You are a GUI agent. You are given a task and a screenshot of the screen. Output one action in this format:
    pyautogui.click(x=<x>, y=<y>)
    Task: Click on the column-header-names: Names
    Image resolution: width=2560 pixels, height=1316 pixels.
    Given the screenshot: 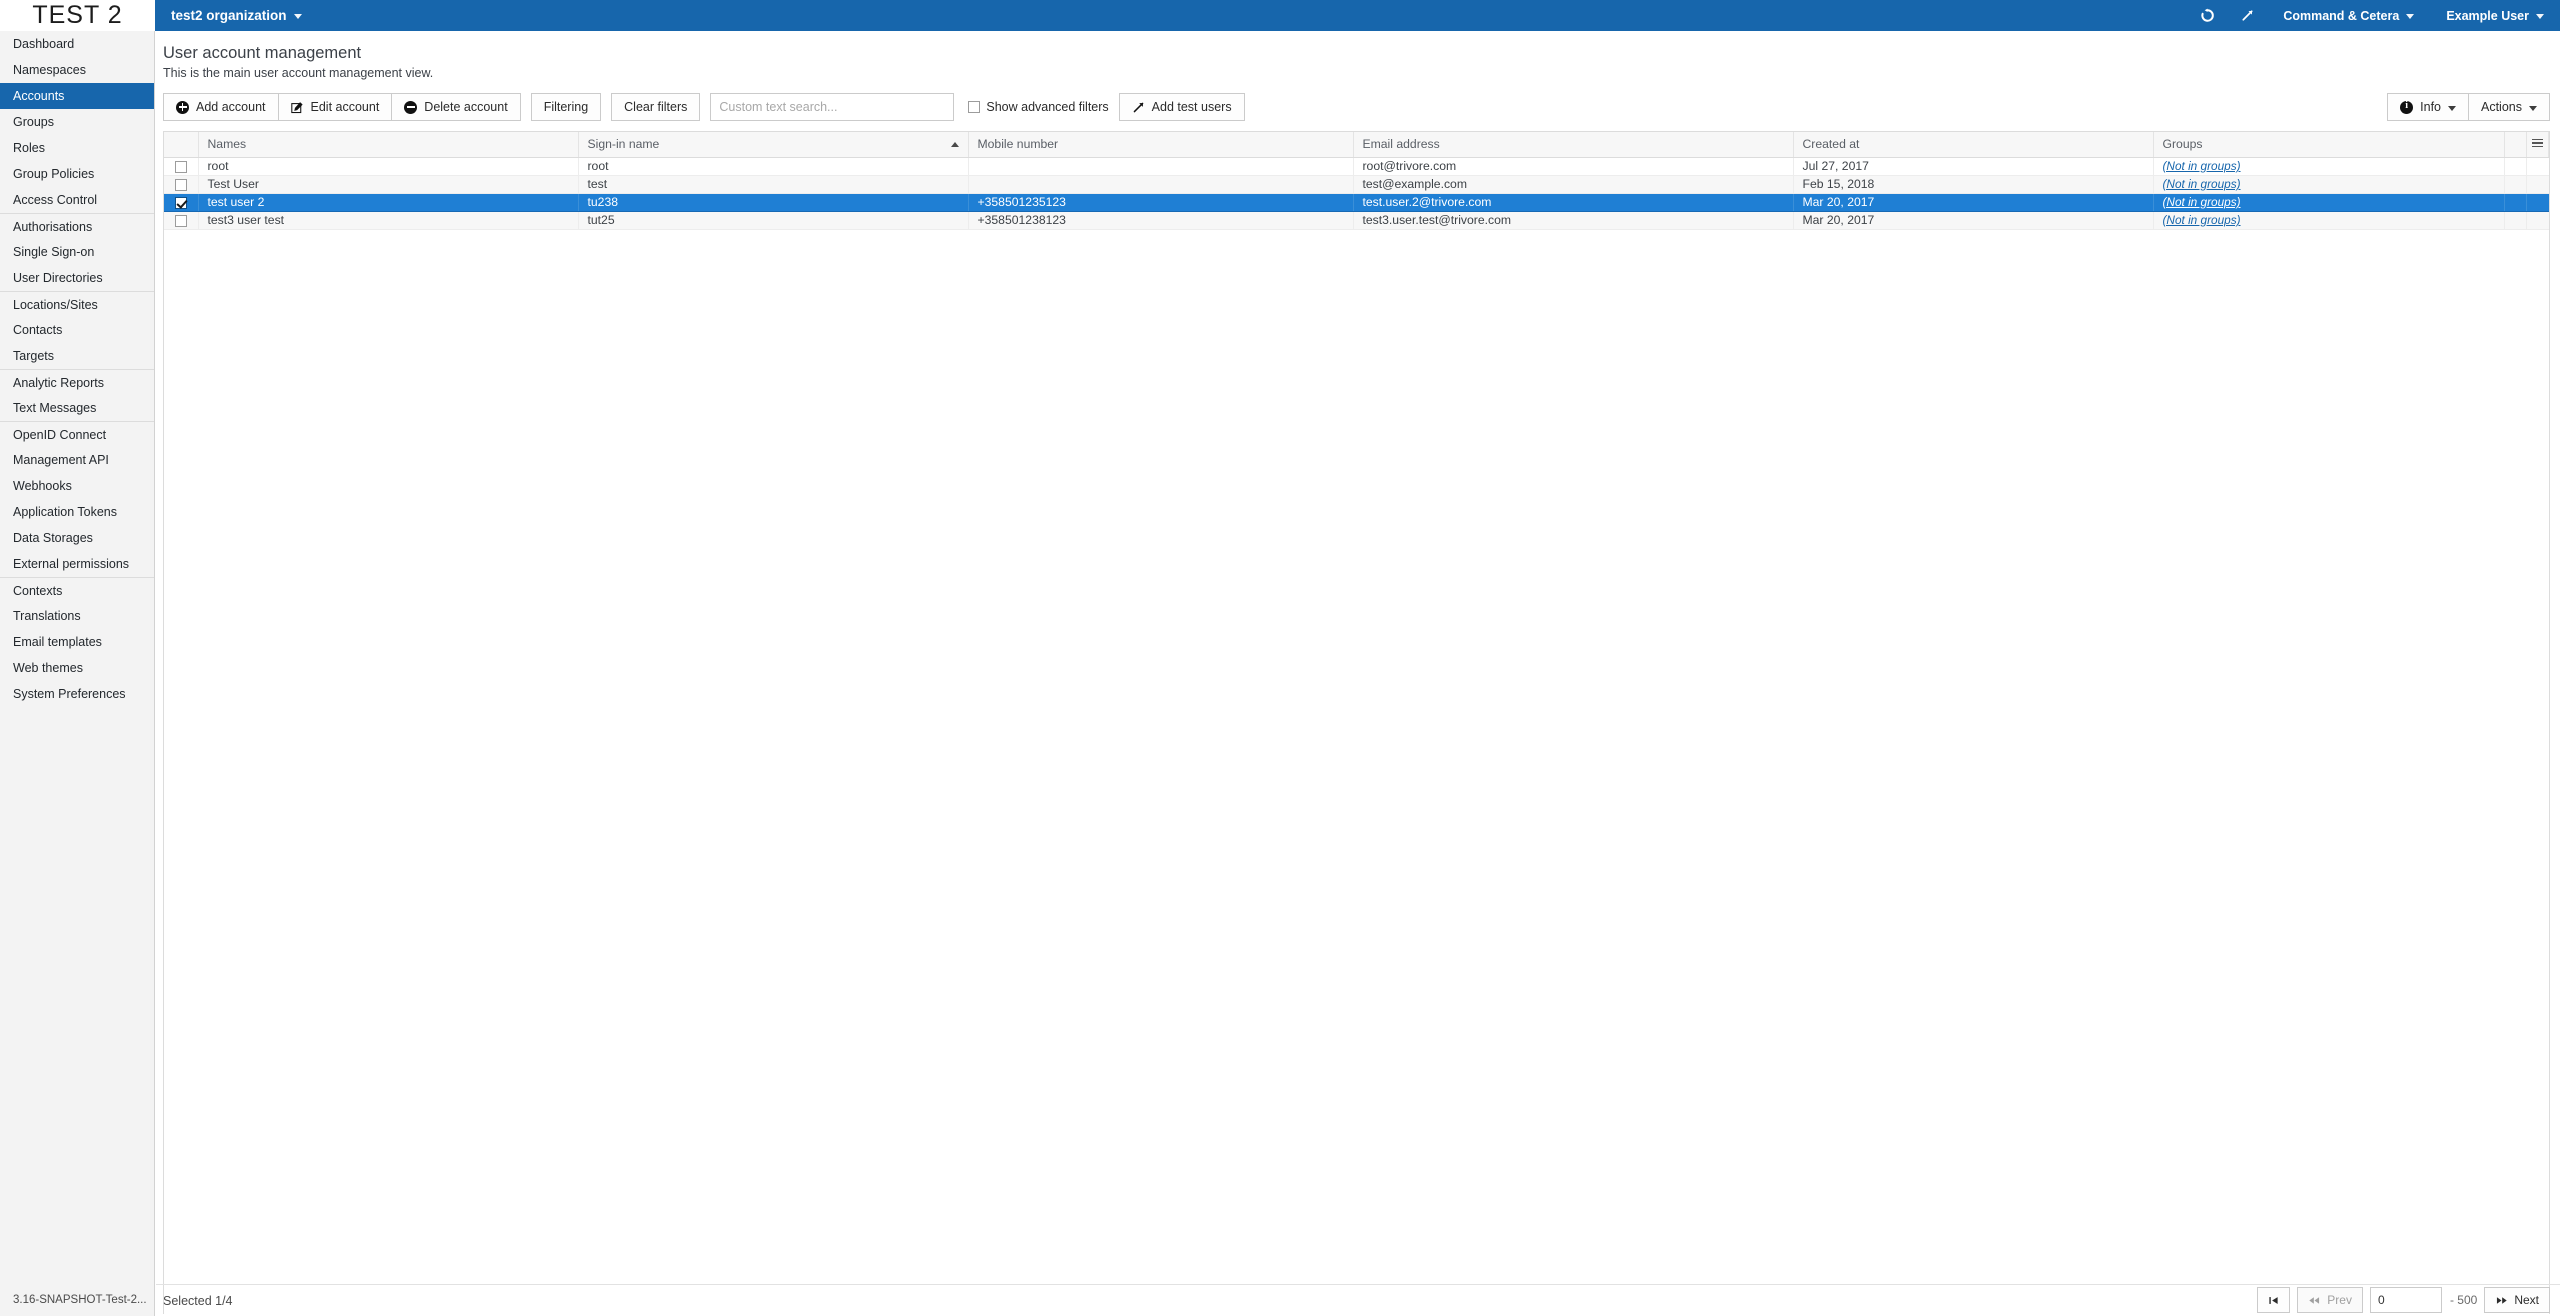 What is the action you would take?
    pyautogui.click(x=388, y=145)
    